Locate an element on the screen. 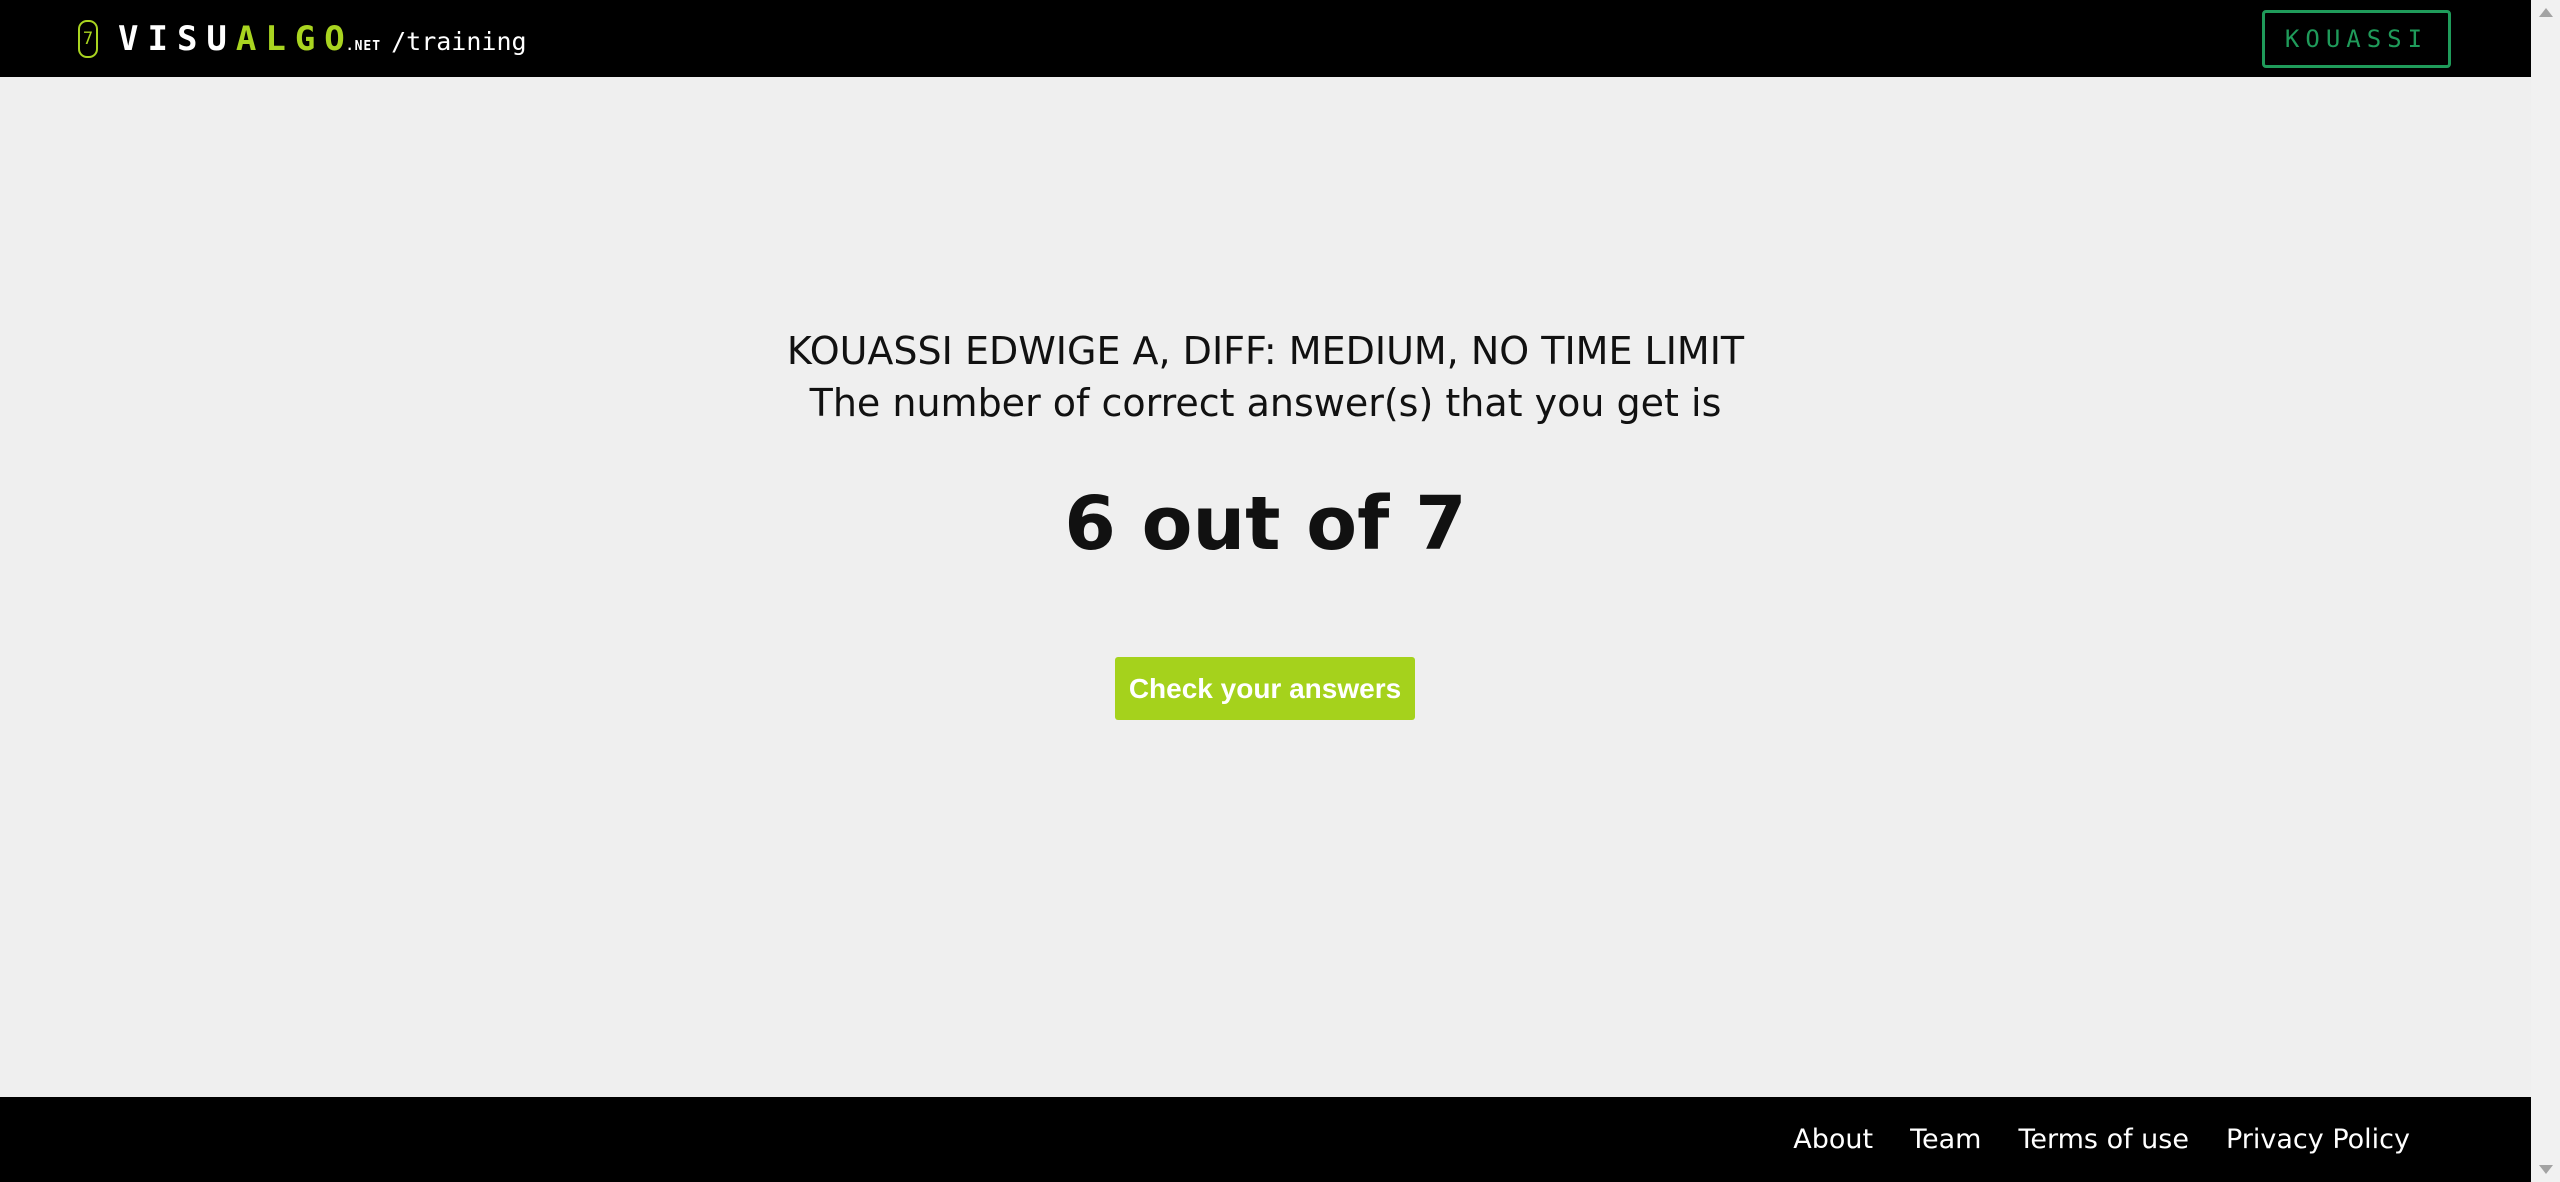 The image size is (2560, 1182). top-navbar: 7 VISU ALGO .NET /training KOUASSI is located at coordinates (1265, 38).